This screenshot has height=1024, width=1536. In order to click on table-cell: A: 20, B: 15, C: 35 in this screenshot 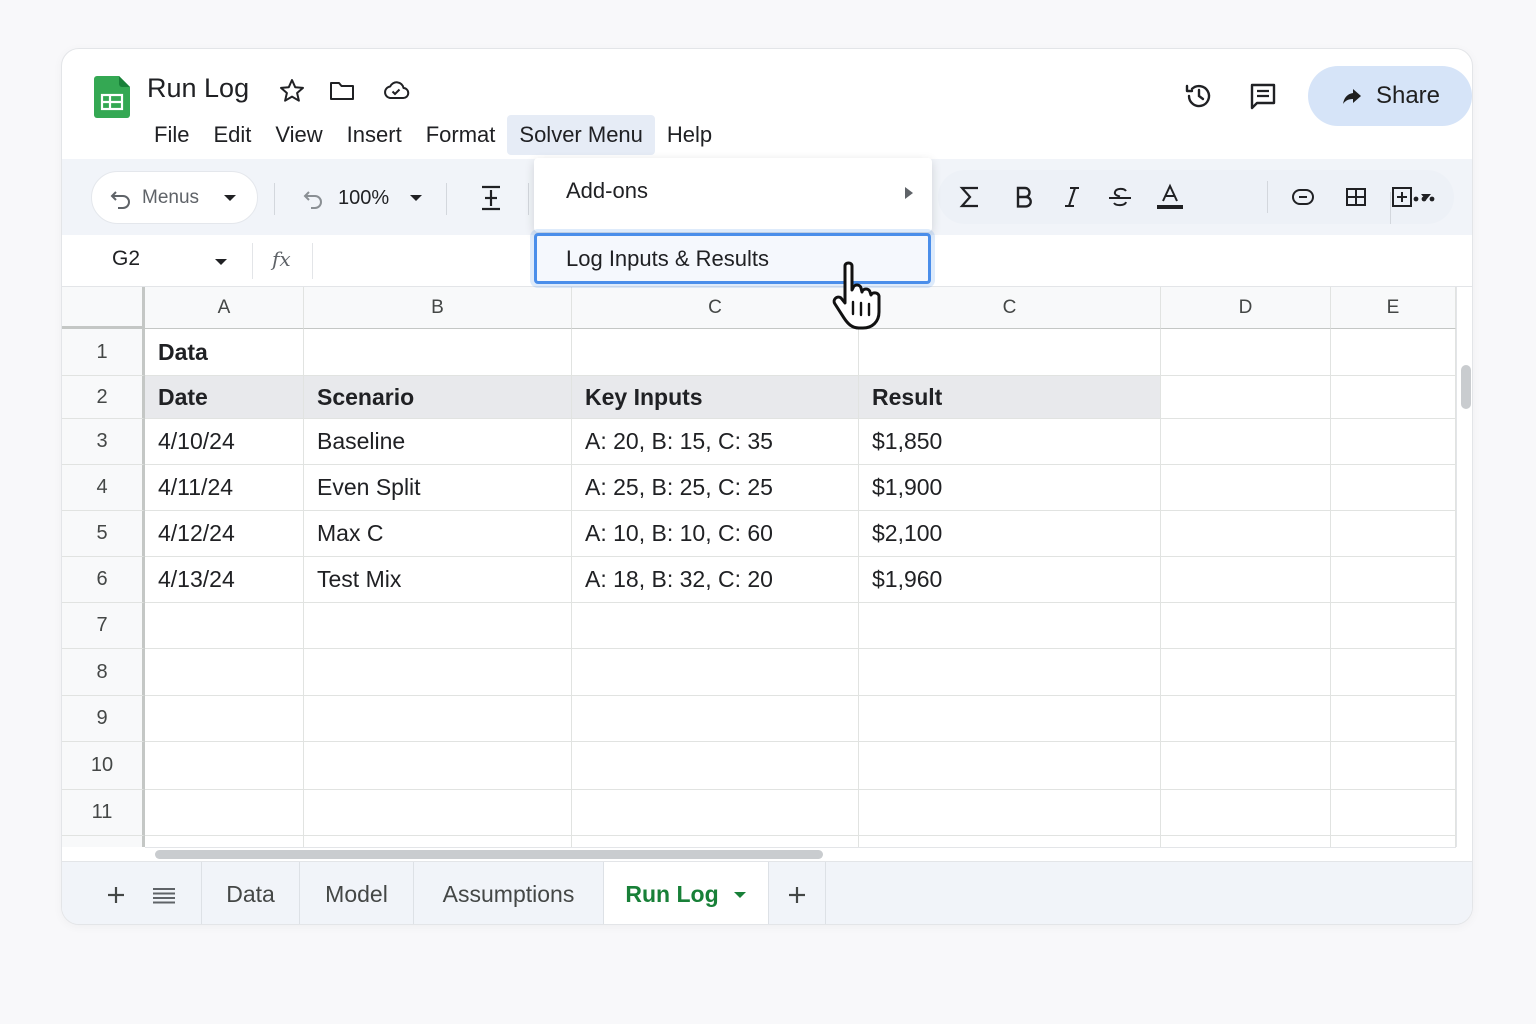, I will do `click(715, 442)`.